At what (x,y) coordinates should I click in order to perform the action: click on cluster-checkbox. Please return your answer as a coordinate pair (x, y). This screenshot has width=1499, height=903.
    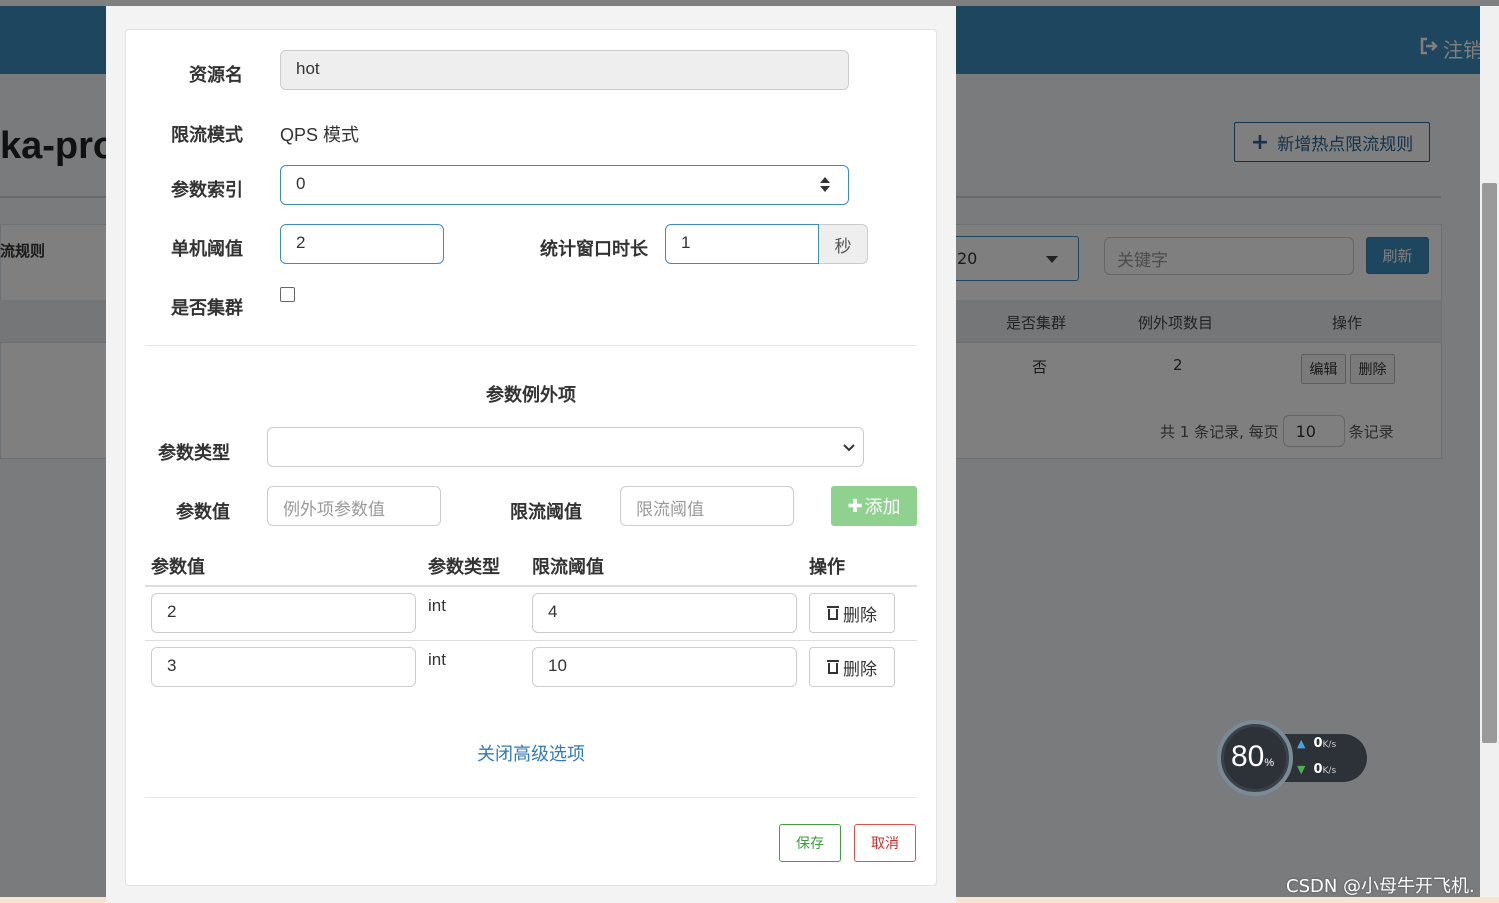
    Looking at the image, I should click on (287, 294).